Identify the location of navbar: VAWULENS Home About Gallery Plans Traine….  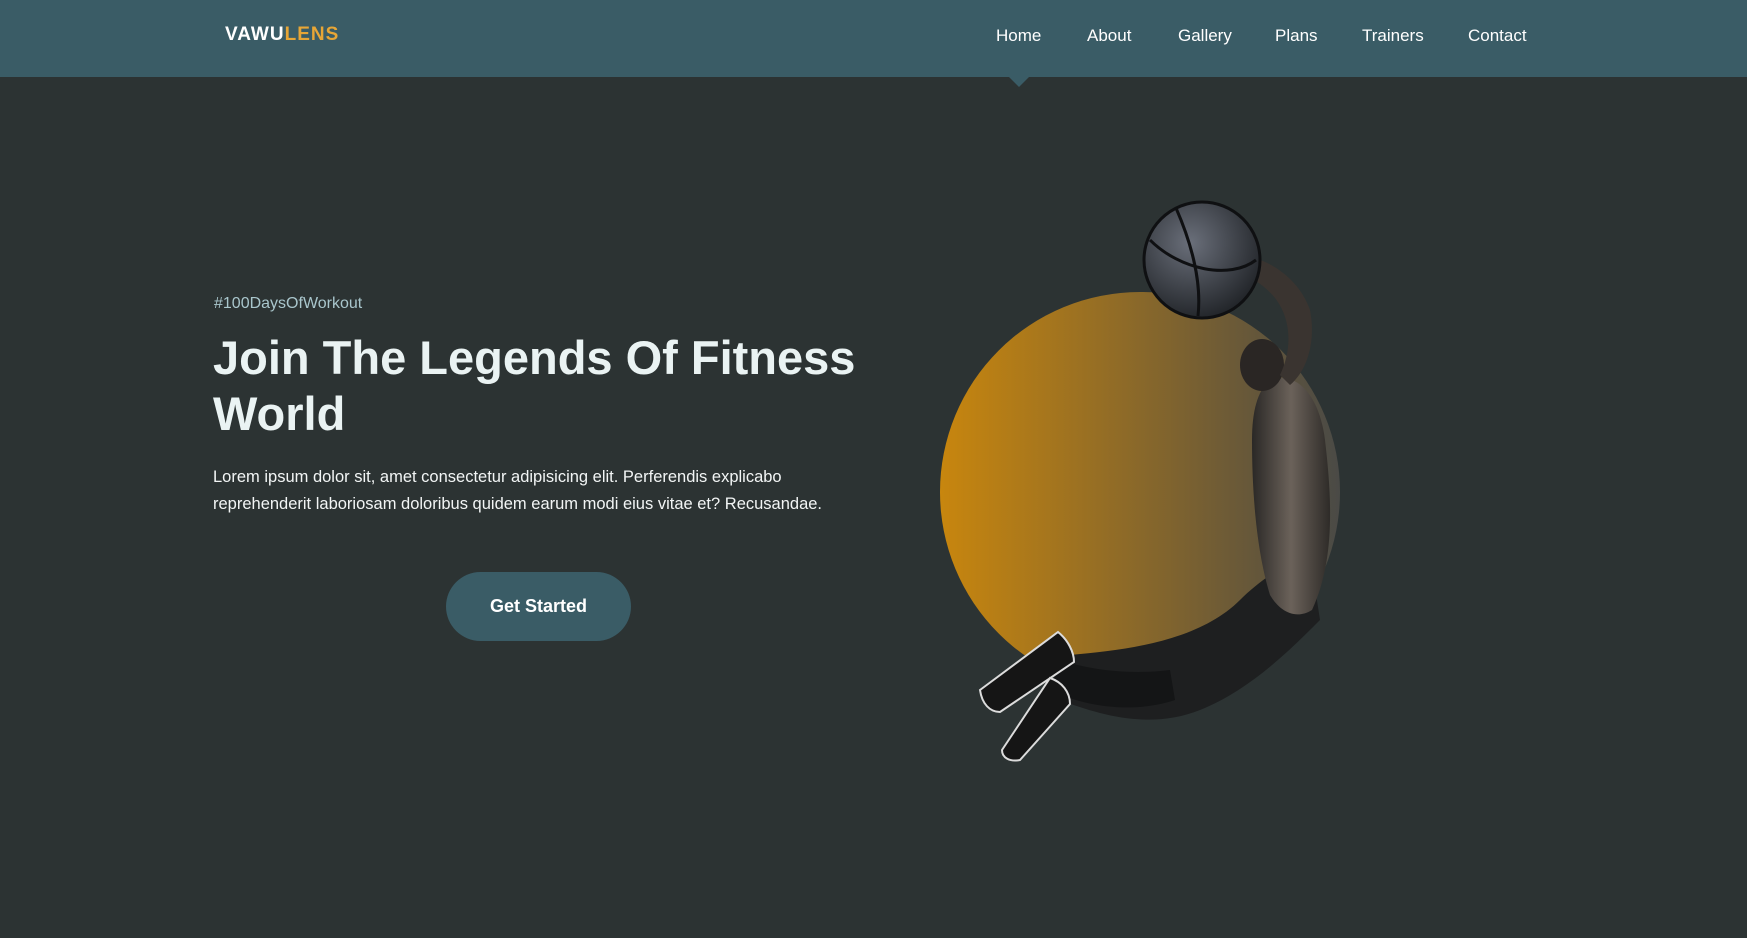
(873, 38).